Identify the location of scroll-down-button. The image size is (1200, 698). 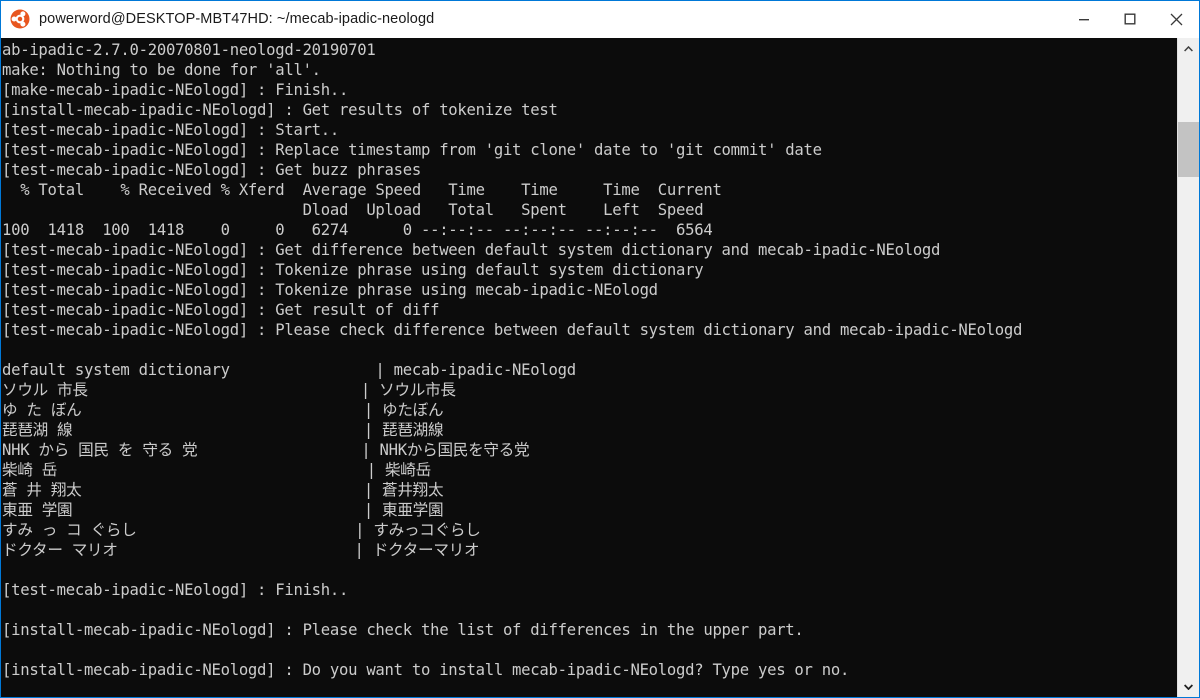
(1188, 686).